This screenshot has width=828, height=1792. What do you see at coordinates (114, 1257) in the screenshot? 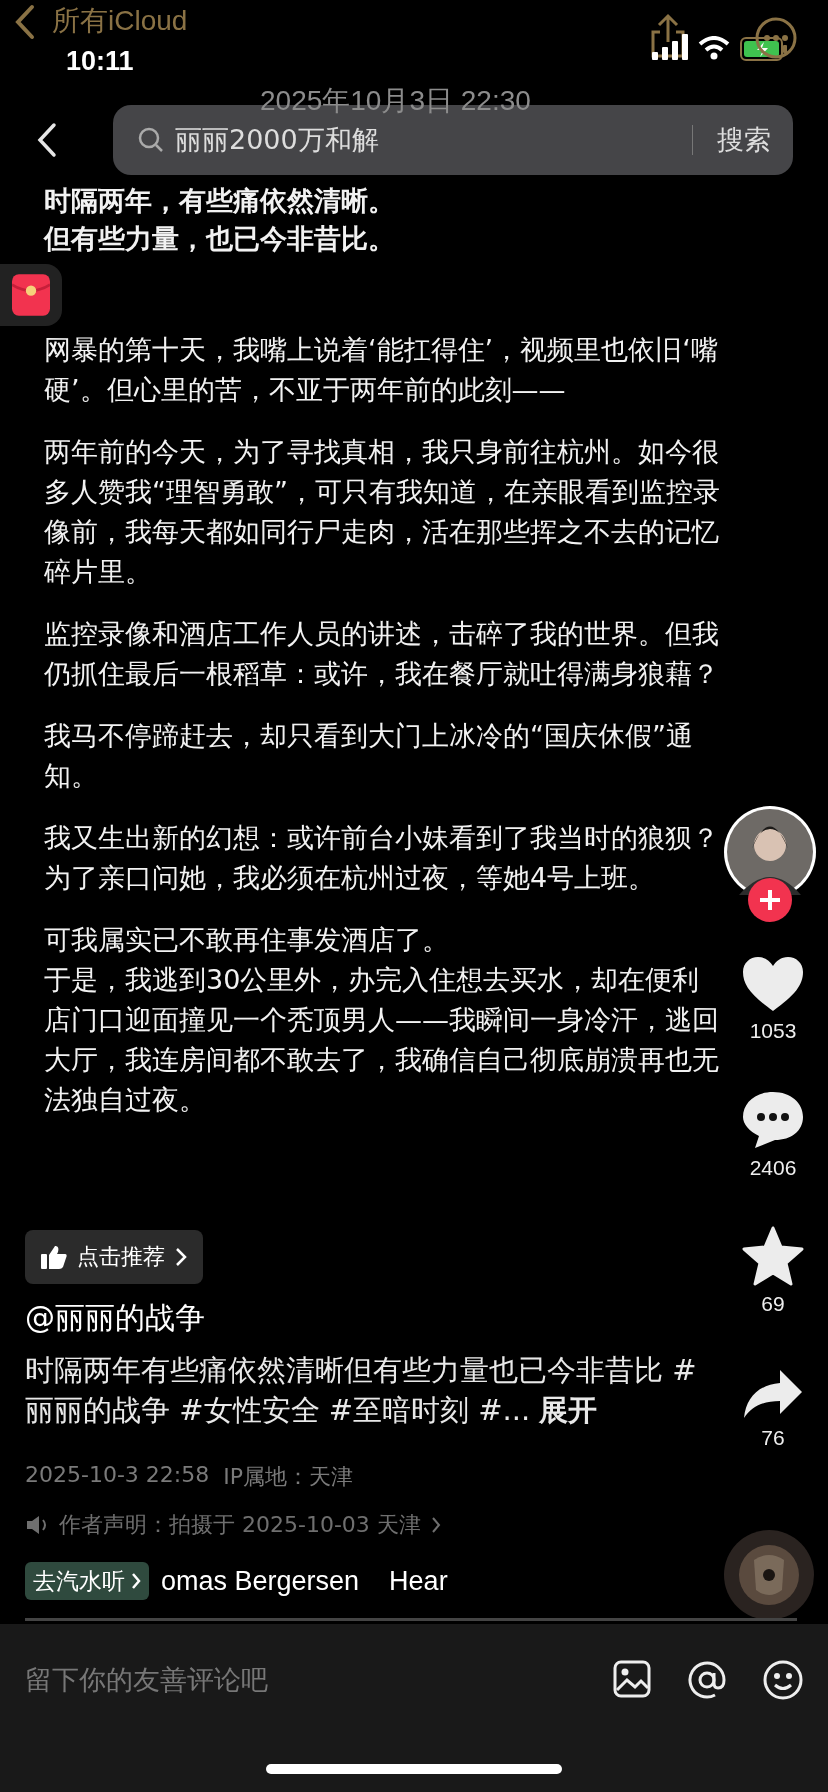
I see `recommend-chip: 点击推荐` at bounding box center [114, 1257].